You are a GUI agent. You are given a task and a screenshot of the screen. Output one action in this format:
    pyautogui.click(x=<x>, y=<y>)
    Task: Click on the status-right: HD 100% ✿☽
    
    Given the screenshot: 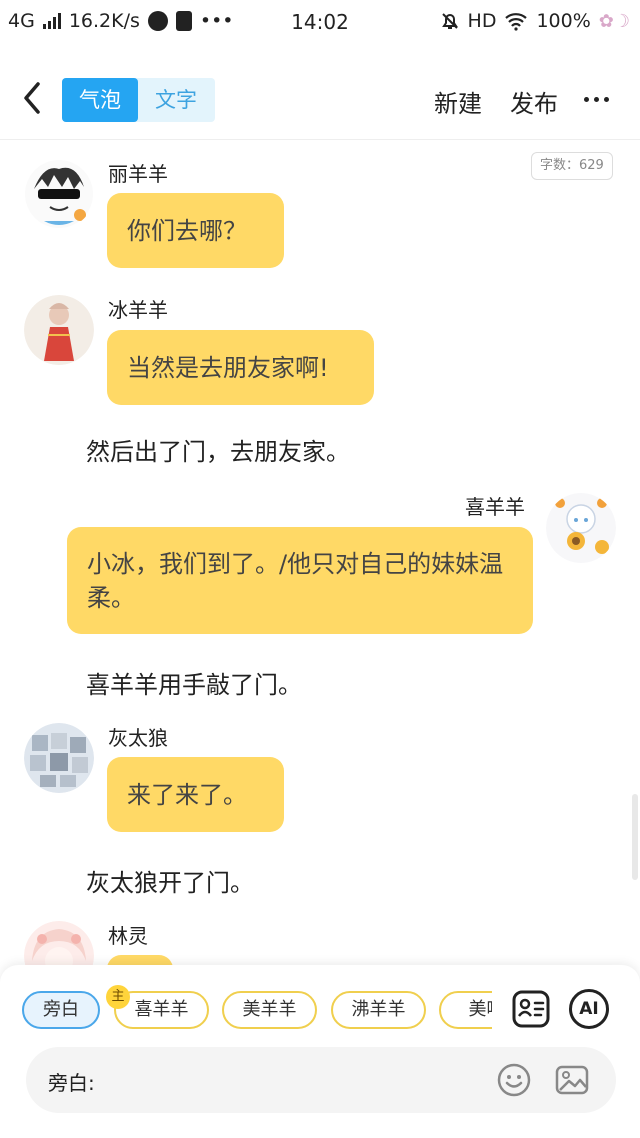 What is the action you would take?
    pyautogui.click(x=535, y=21)
    